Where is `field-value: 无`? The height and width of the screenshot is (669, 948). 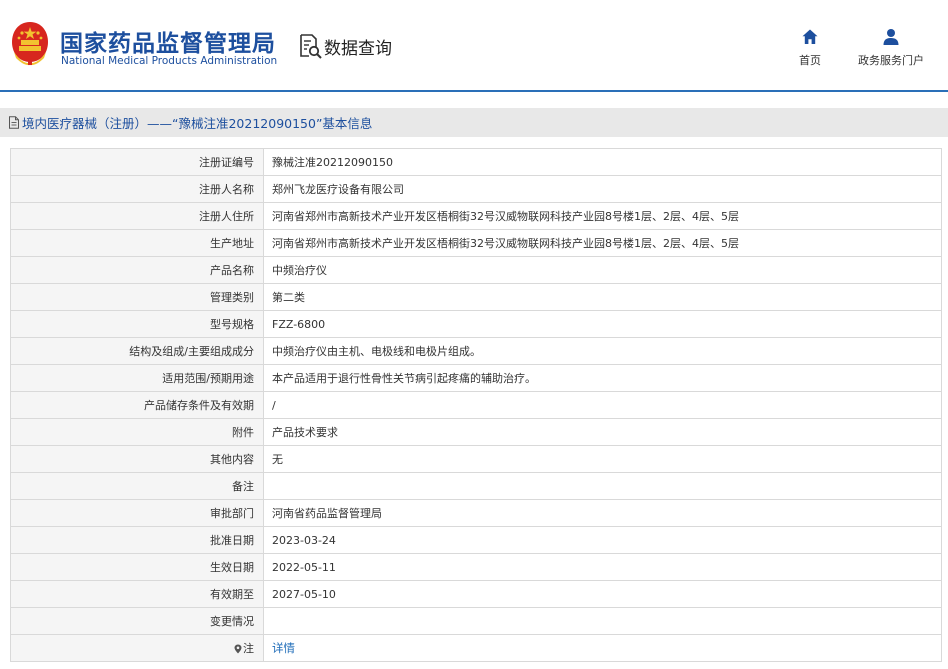
field-value: 无 is located at coordinates (602, 459).